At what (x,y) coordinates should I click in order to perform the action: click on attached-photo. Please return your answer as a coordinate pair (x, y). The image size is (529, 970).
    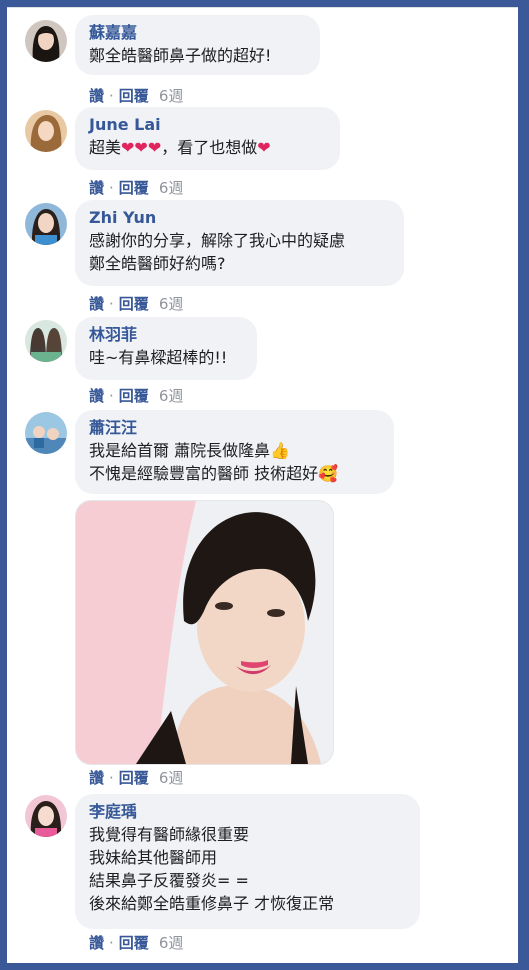
    Looking at the image, I should click on (204, 632).